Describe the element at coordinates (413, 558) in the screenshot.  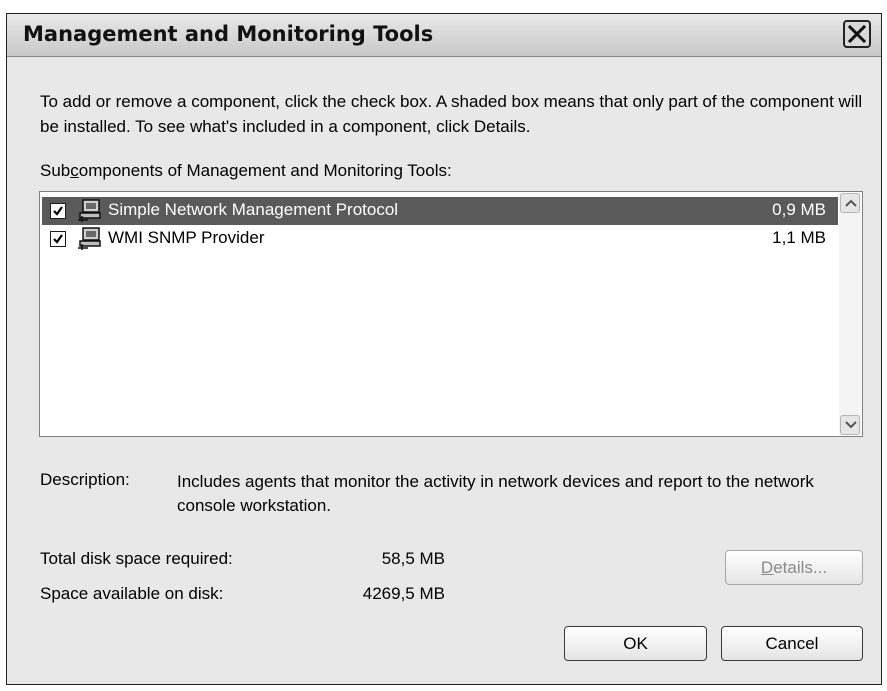
I see `disk-required-value: 58,5 MB` at that location.